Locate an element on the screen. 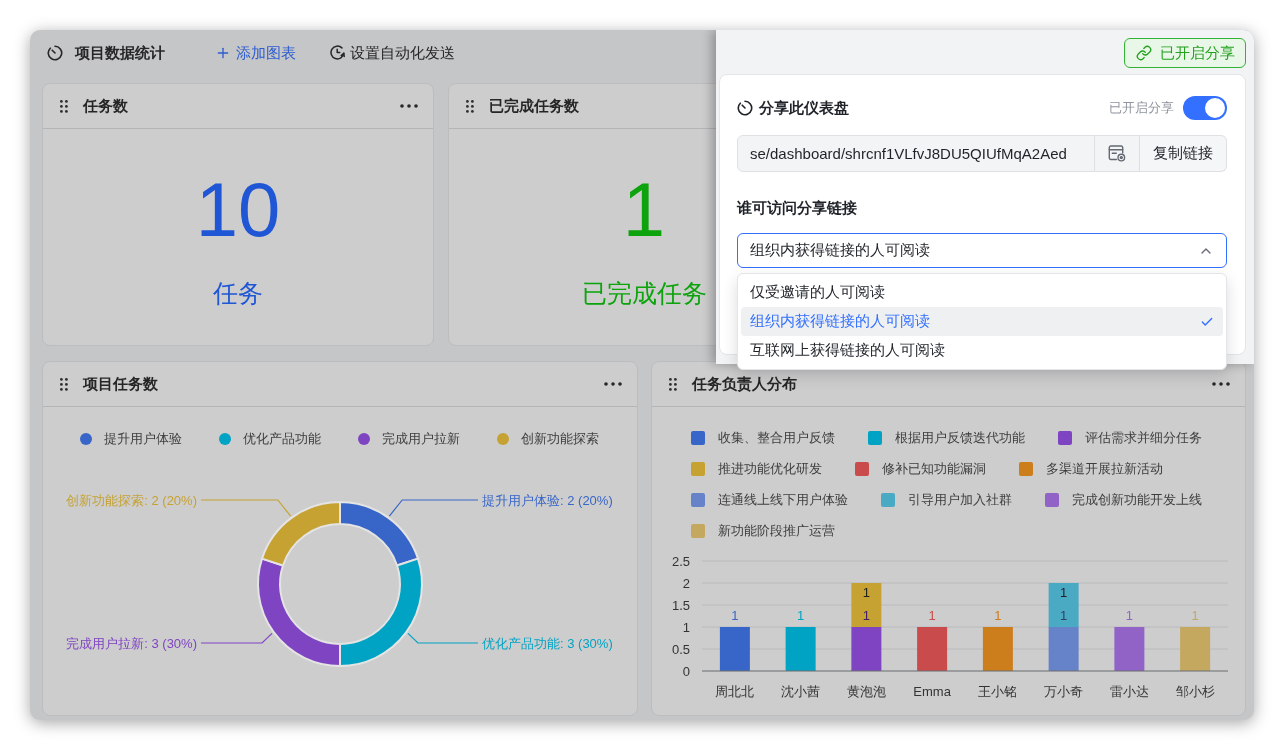  axis-category-label: 沈小茜 is located at coordinates (800, 691).